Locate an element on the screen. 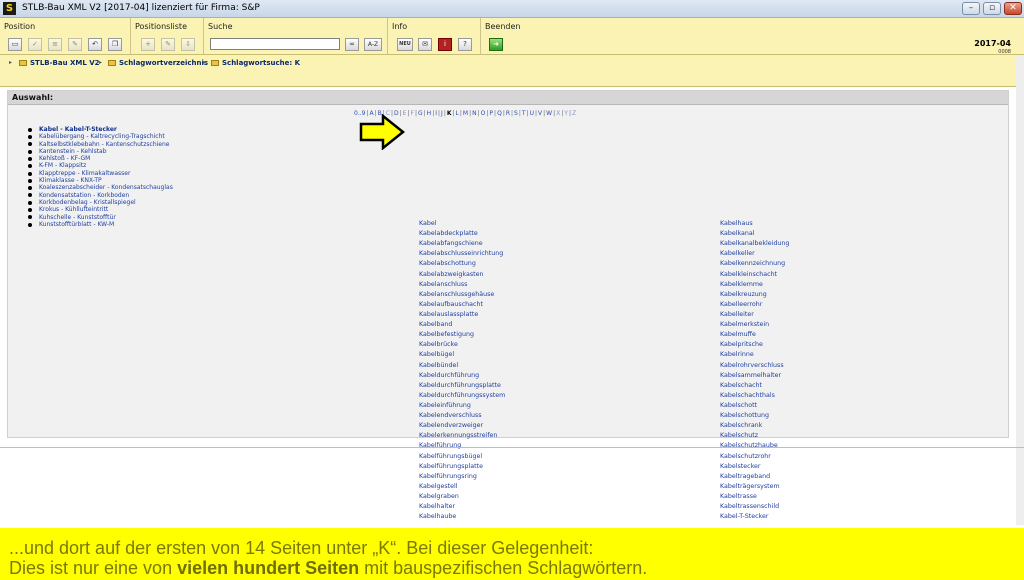 This screenshot has height=580, width=1024. keyword-link: Kabelkennzeichnung is located at coordinates (754, 264).